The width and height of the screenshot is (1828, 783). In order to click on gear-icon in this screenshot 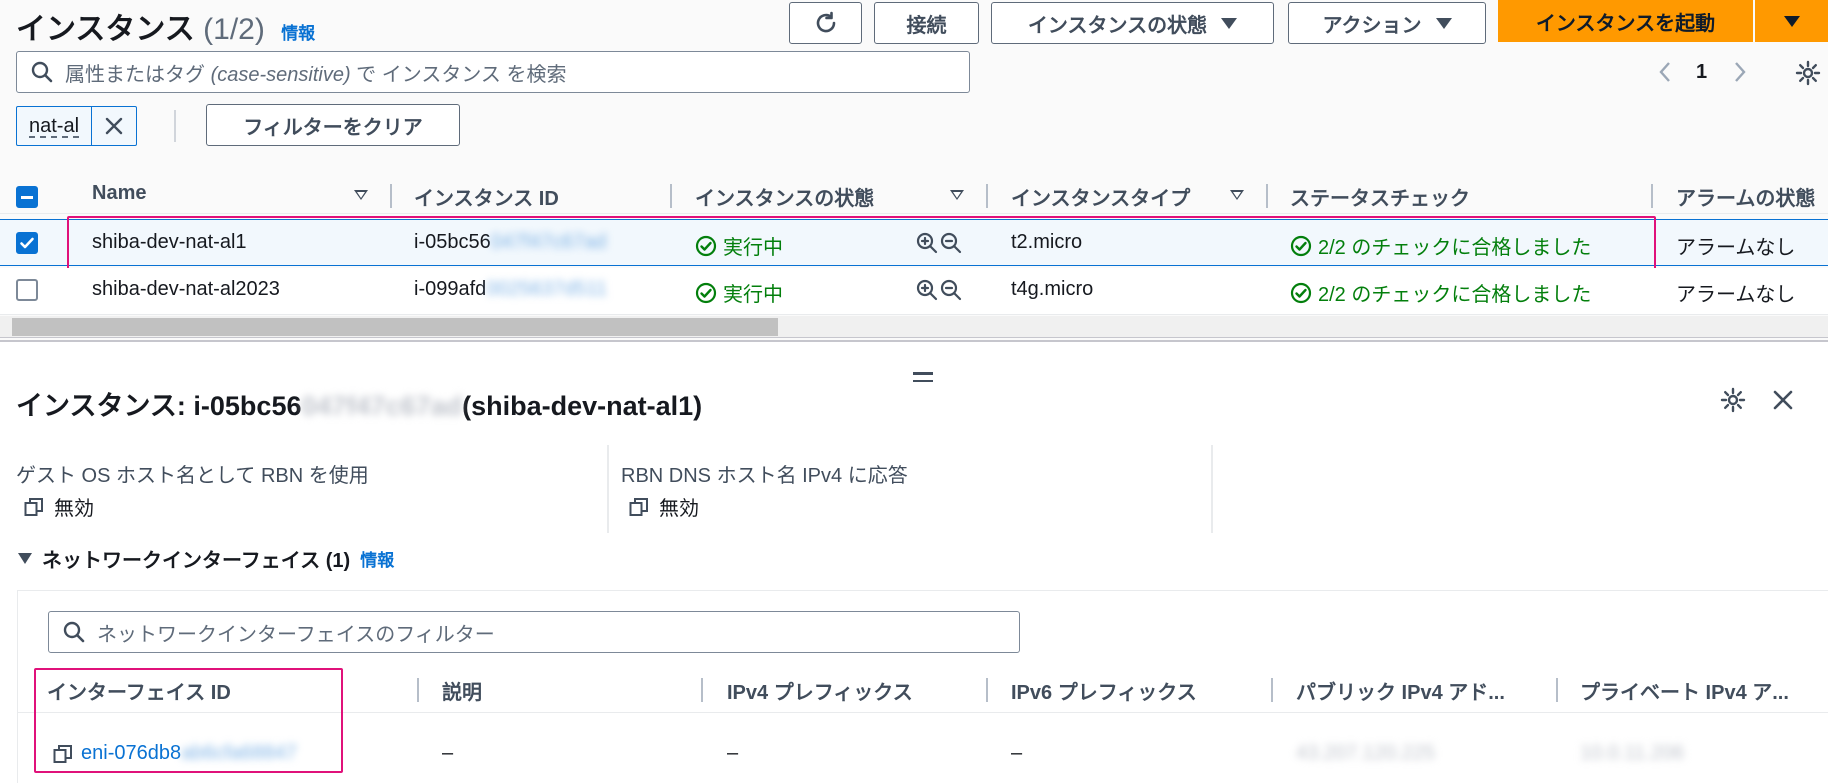, I will do `click(1808, 73)`.